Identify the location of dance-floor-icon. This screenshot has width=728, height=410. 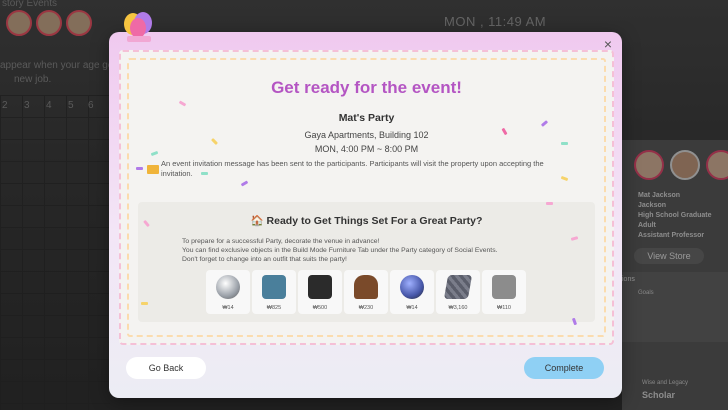
(458, 287).